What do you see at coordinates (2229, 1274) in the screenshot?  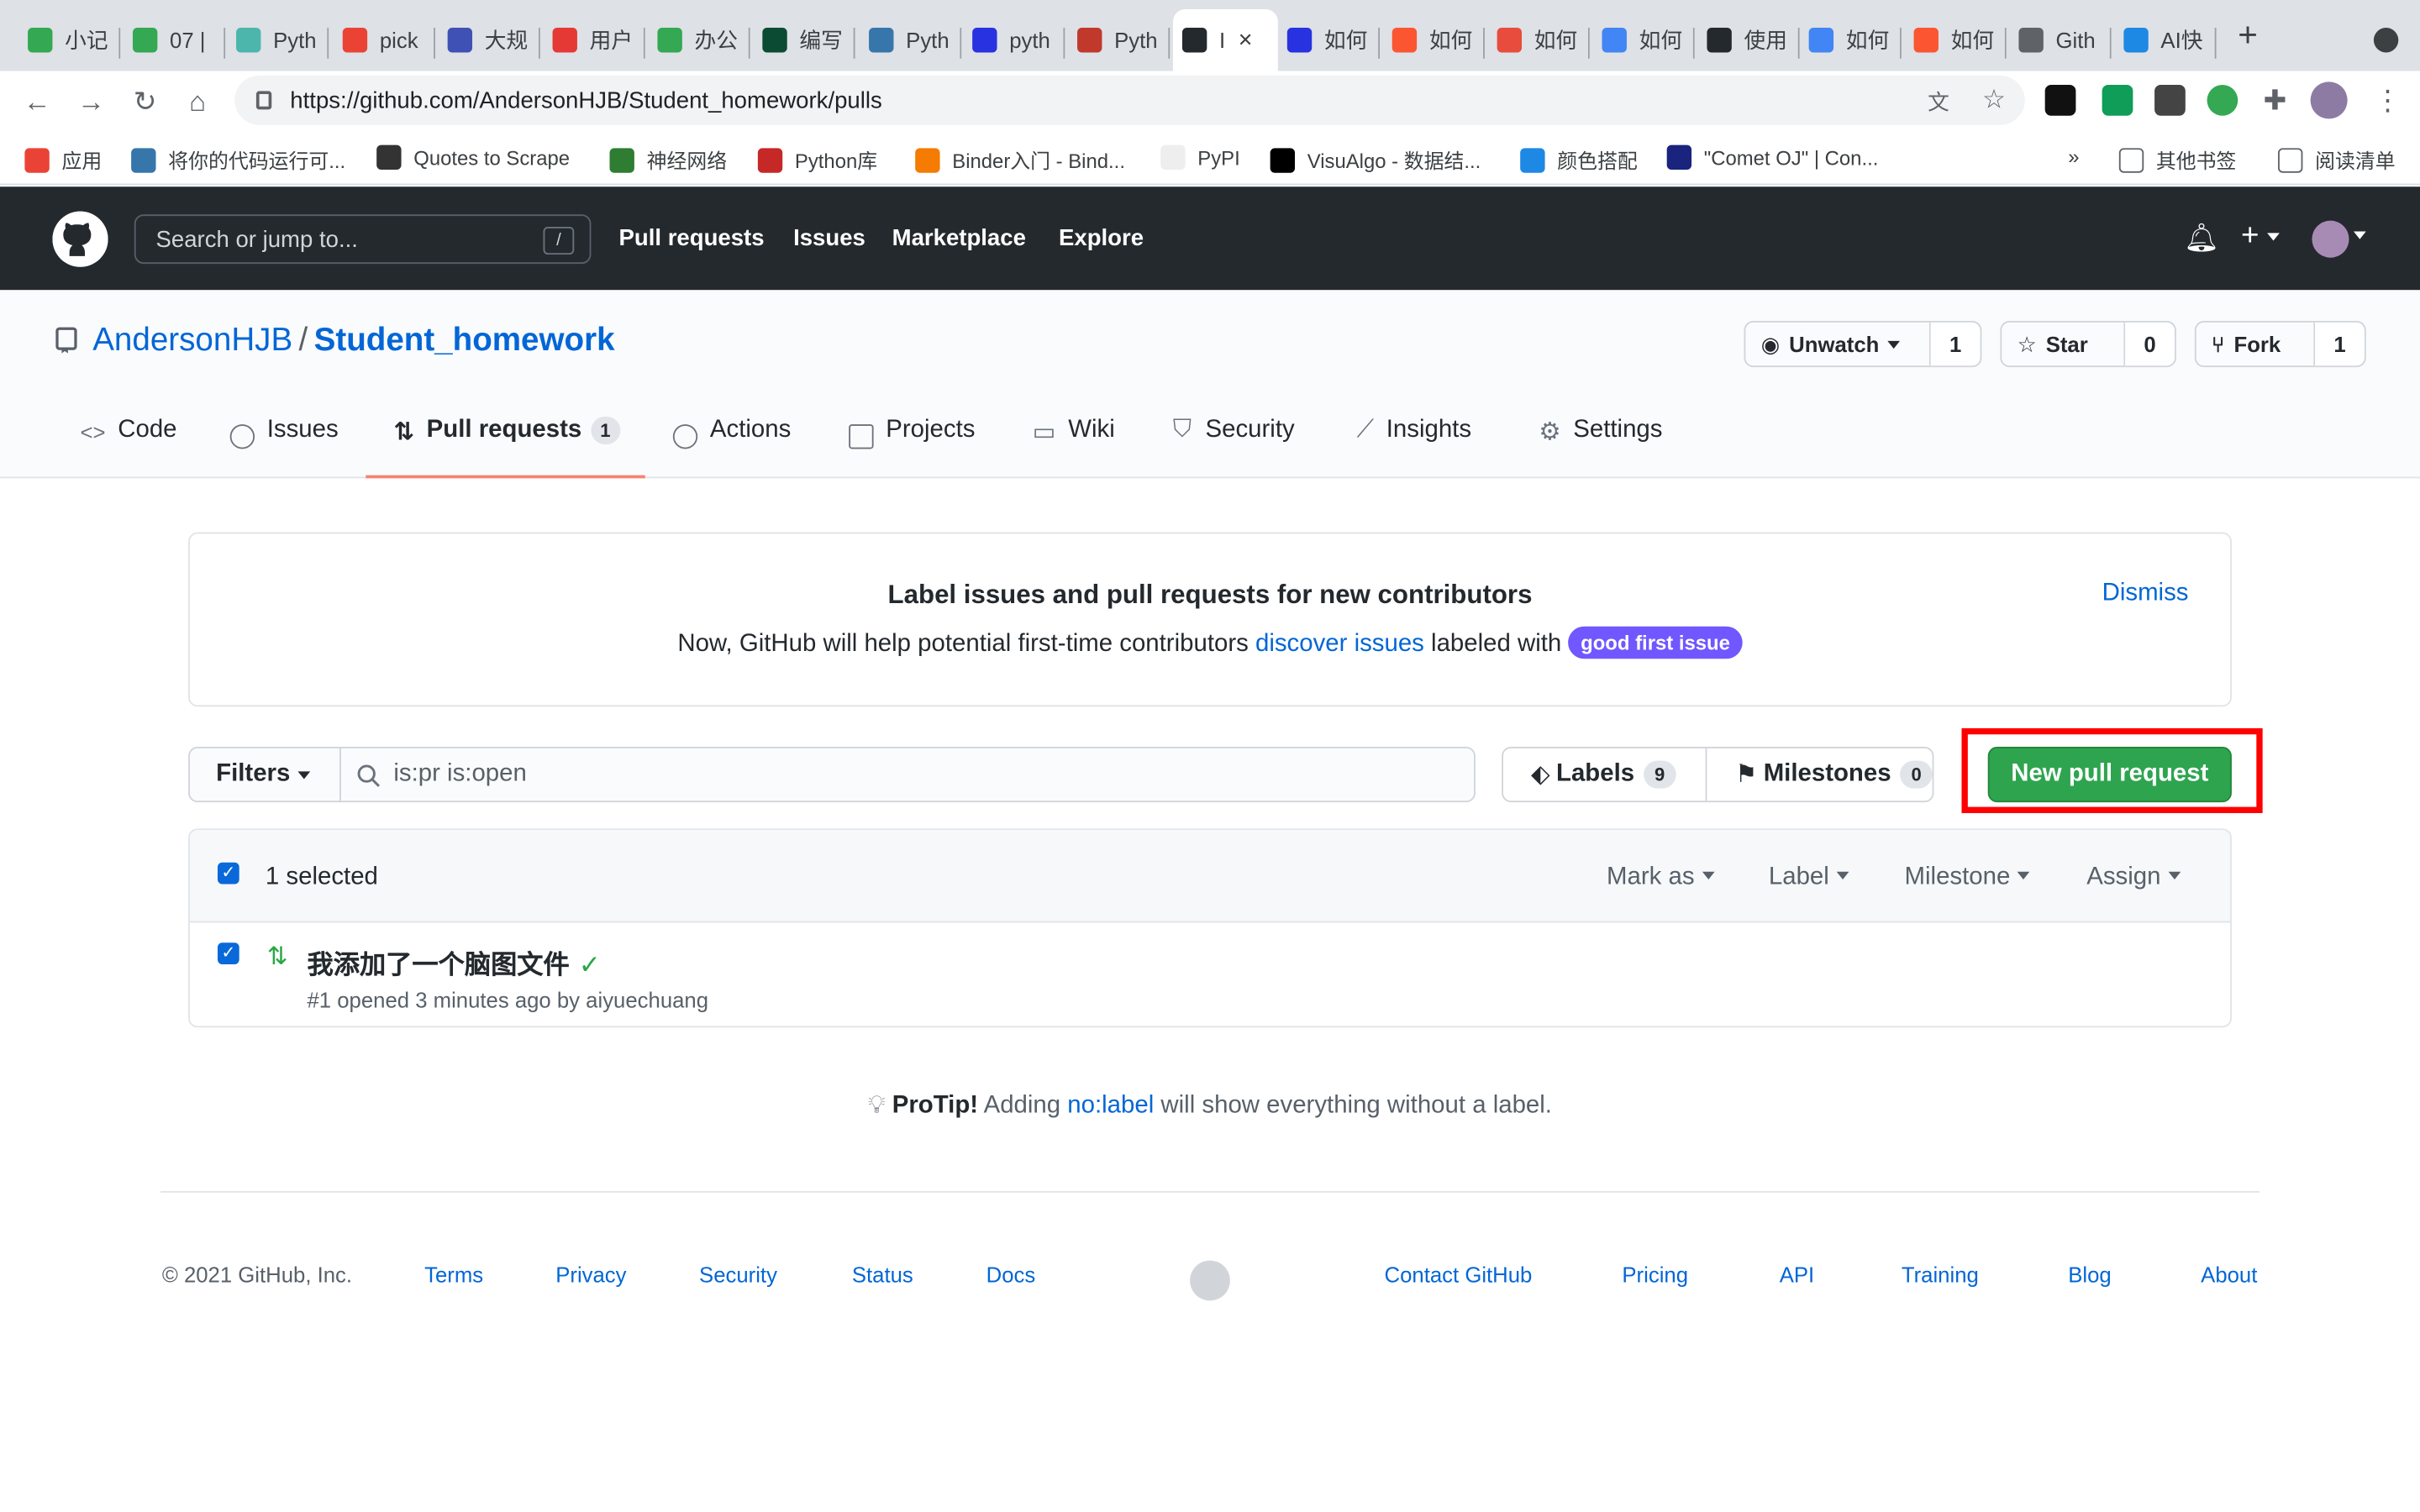 I see `footer-link-about: About` at bounding box center [2229, 1274].